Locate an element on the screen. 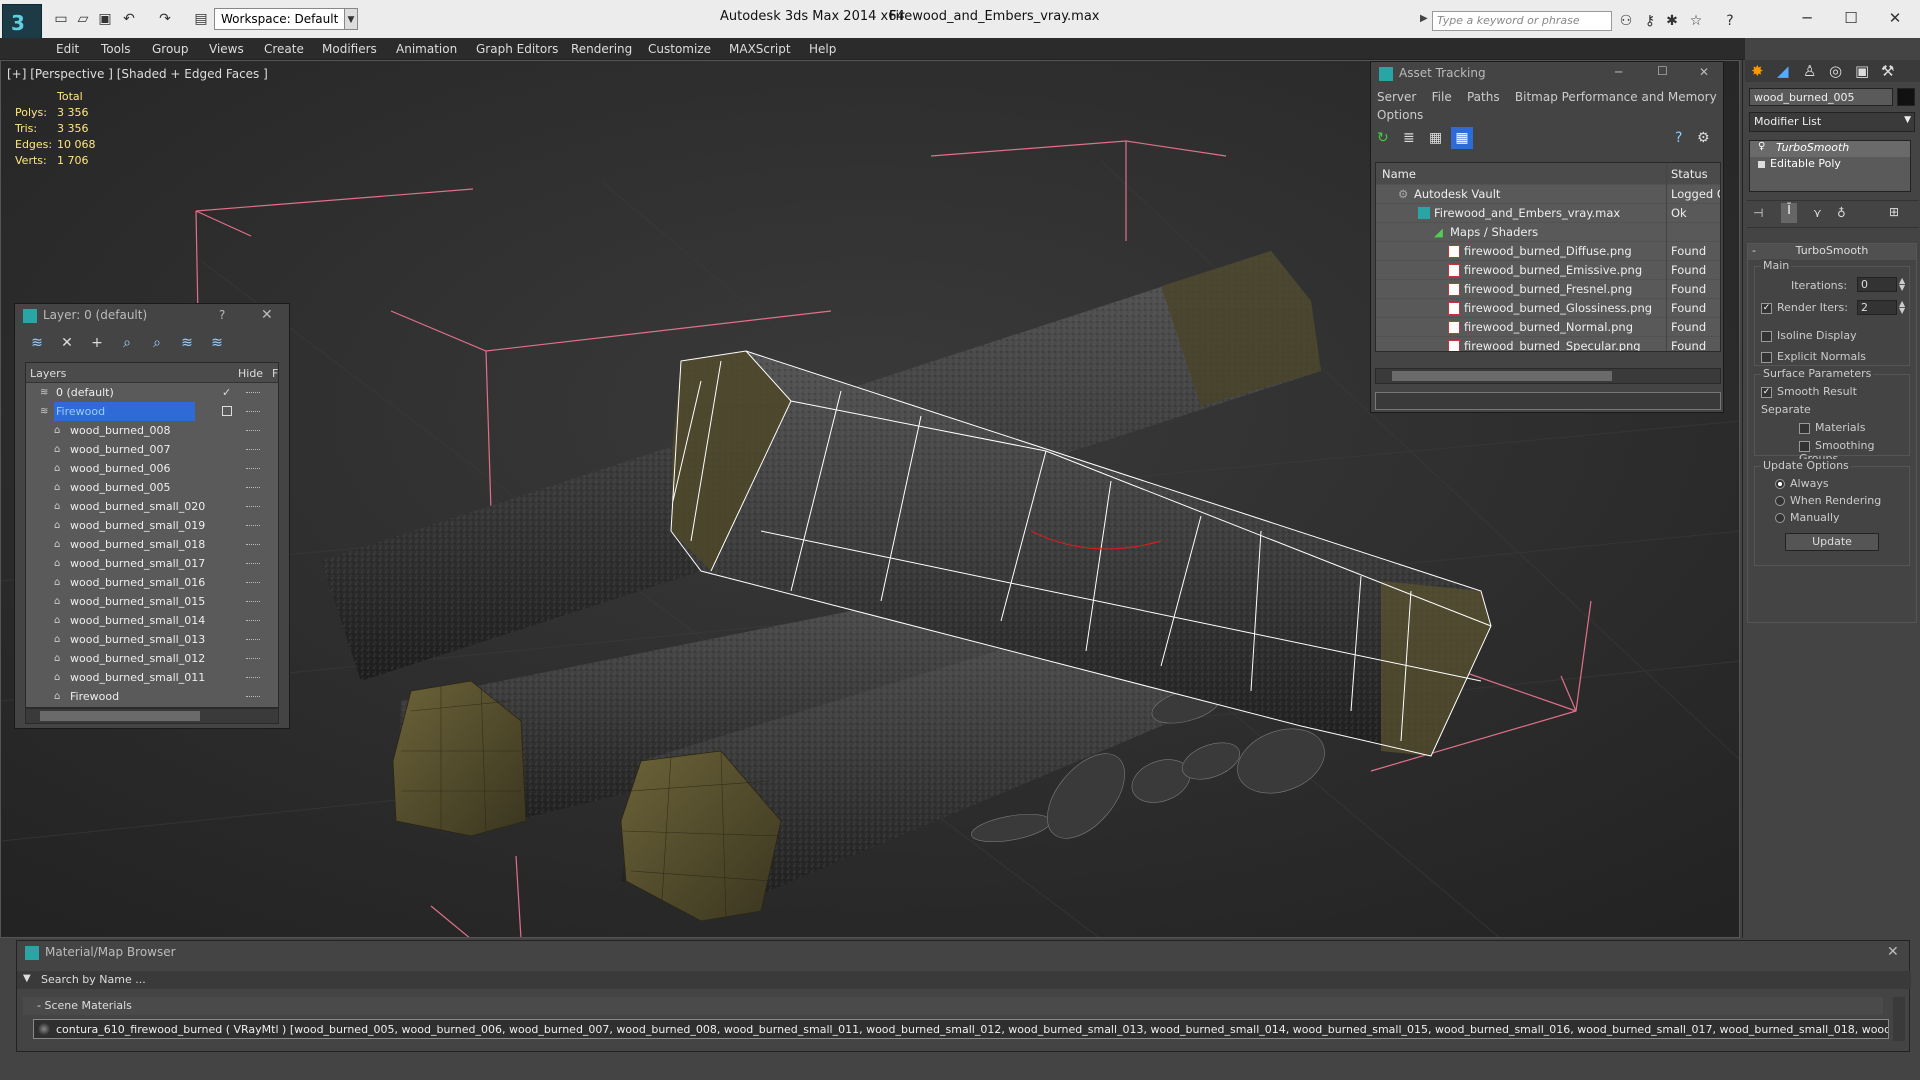  select-layer-icon: ⌕ is located at coordinates (157, 344).